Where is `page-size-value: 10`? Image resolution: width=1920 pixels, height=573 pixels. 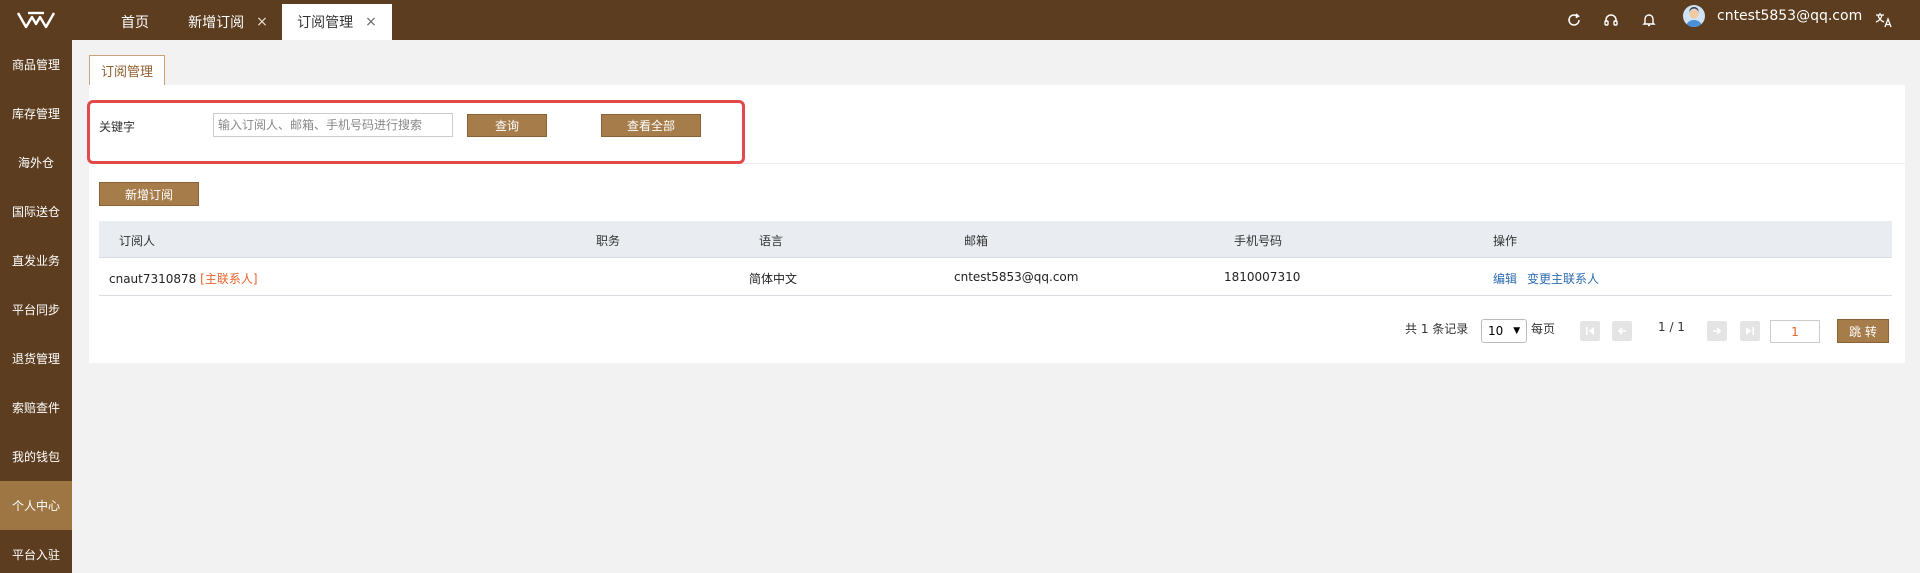 page-size-value: 10 is located at coordinates (1496, 331).